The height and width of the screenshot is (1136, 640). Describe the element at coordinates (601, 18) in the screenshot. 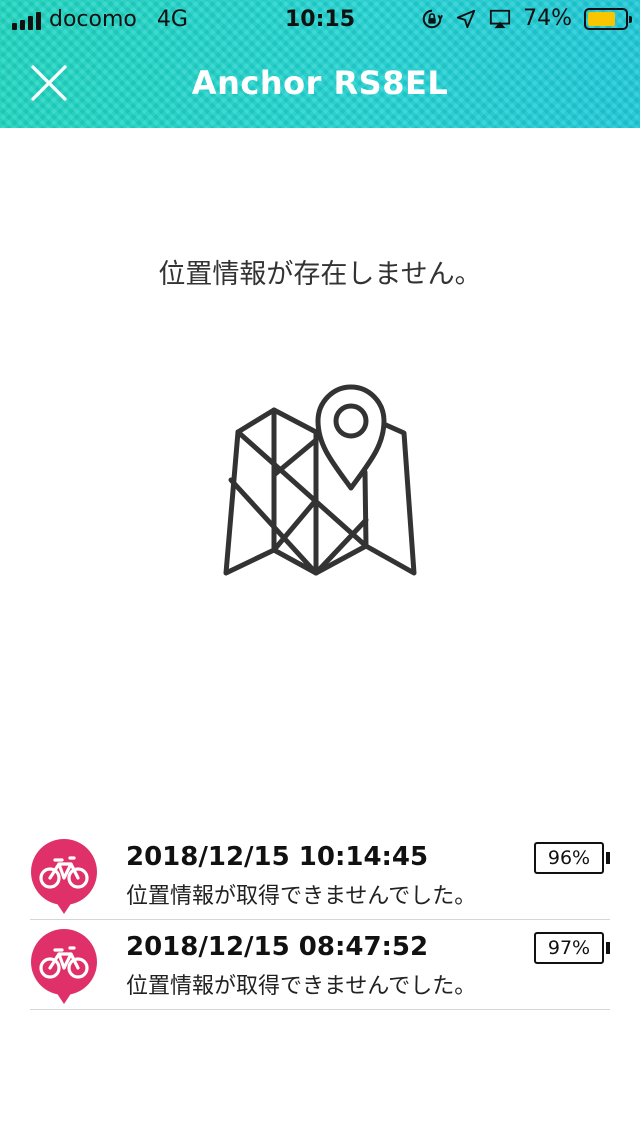

I see `battery-fill` at that location.